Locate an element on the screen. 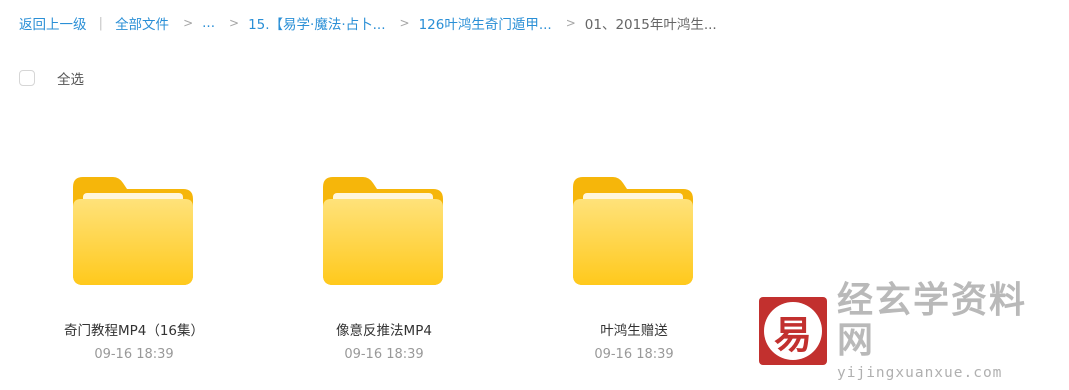 The image size is (1069, 390). select-all-checkbox is located at coordinates (27, 78).